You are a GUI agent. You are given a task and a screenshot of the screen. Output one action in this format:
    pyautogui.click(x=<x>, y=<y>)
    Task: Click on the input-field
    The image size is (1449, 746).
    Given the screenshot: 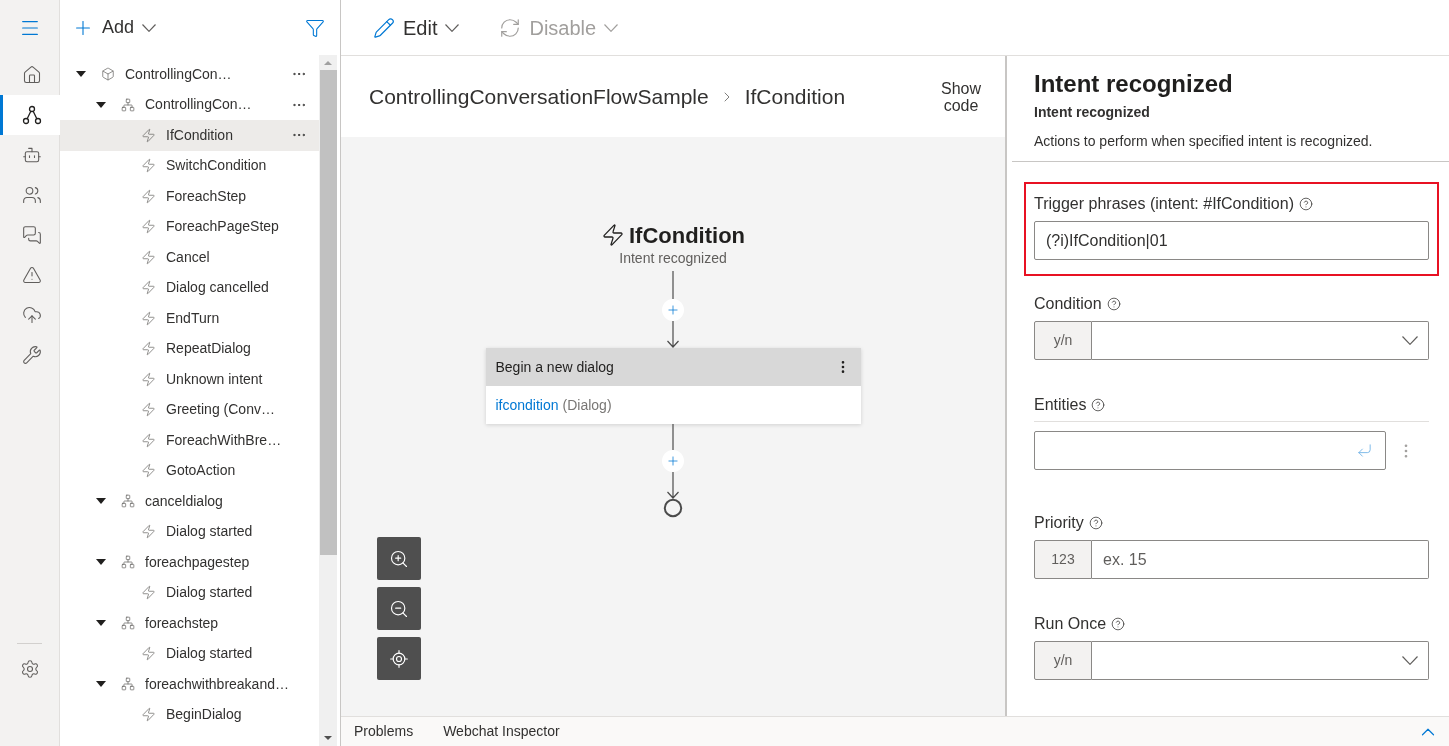 What is the action you would take?
    pyautogui.click(x=1210, y=450)
    